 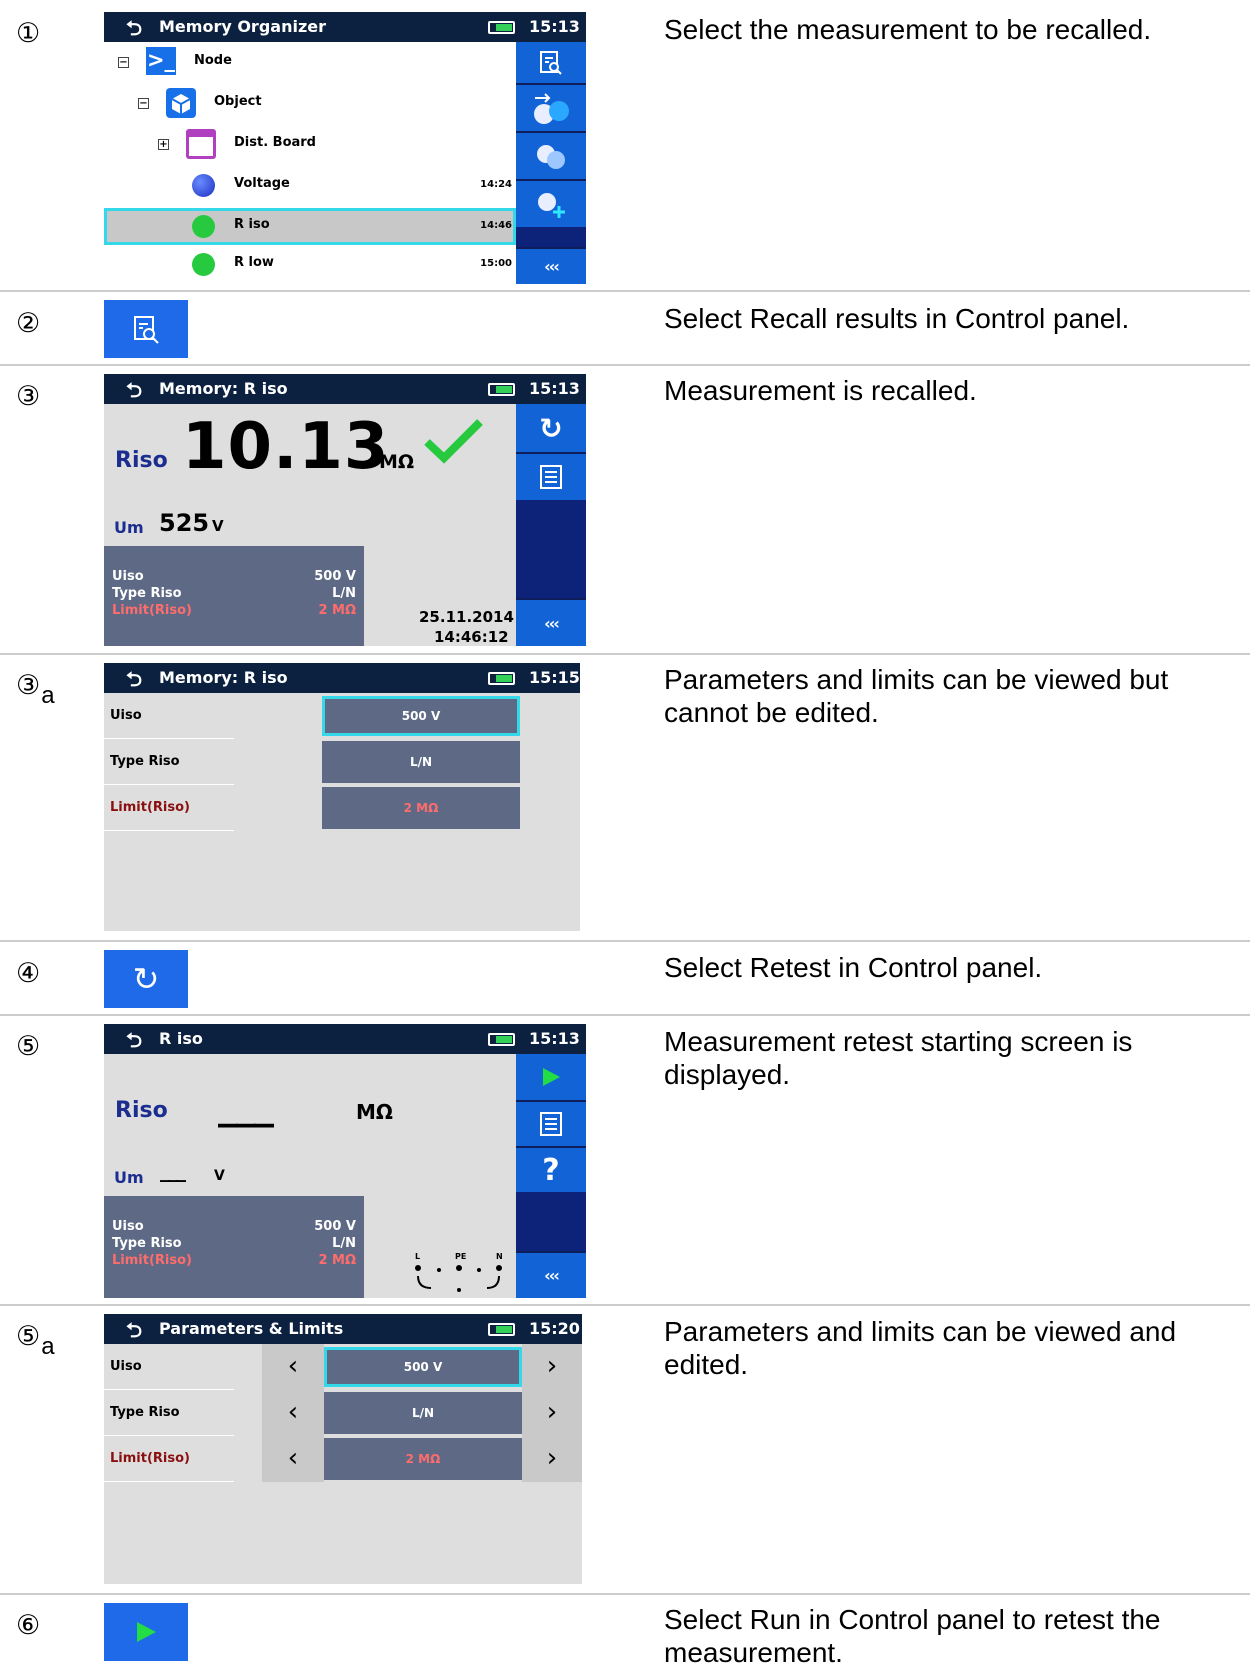 I want to click on run-icon, so click(x=146, y=1632).